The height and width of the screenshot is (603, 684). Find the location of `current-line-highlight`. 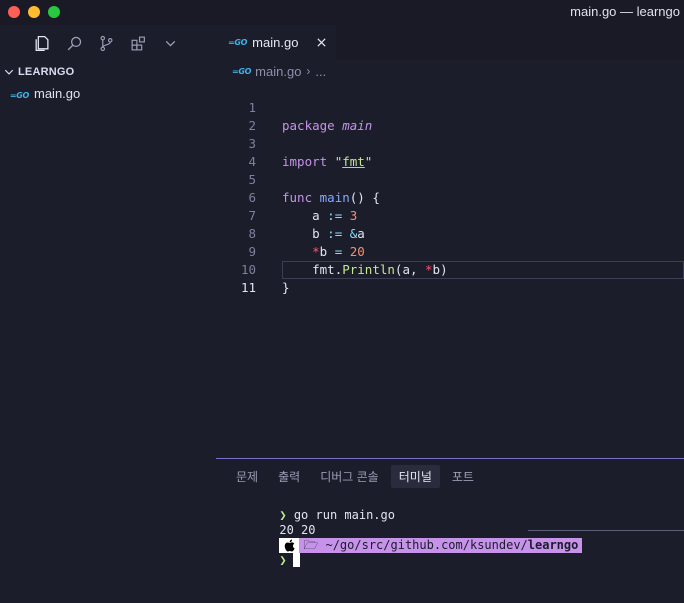

current-line-highlight is located at coordinates (483, 270).